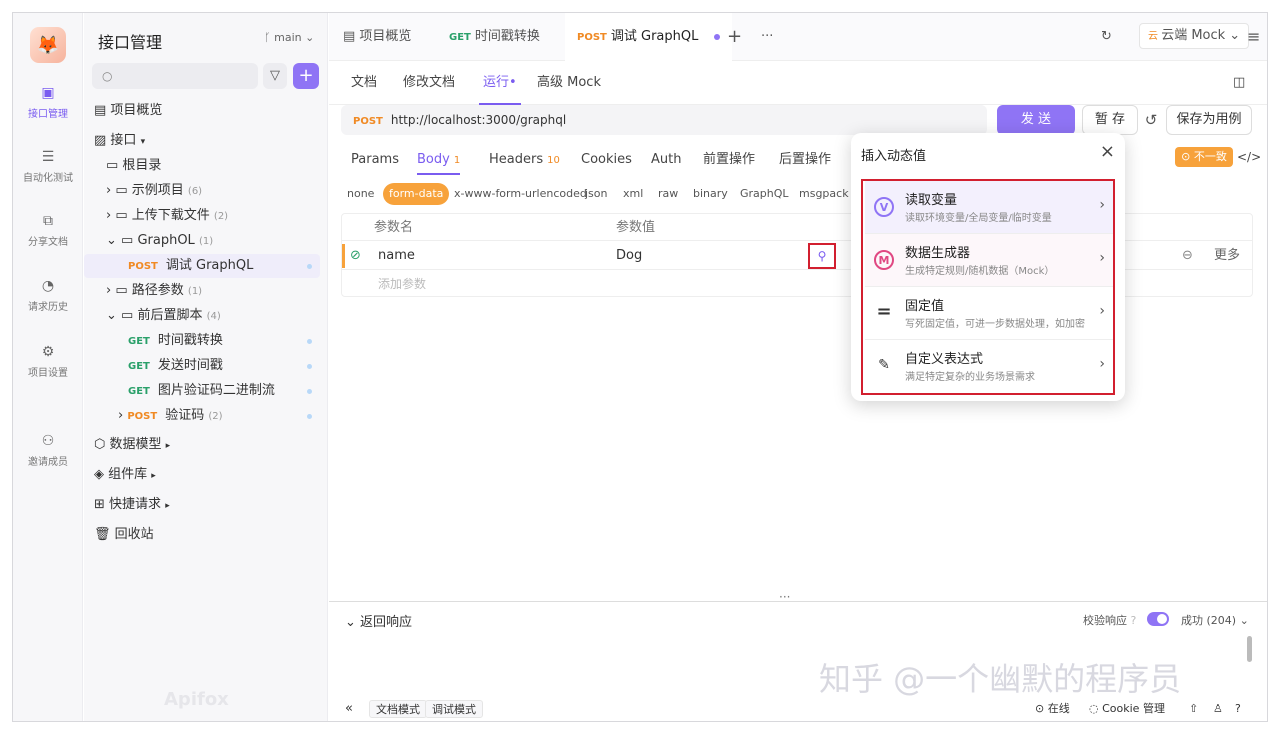 The height and width of the screenshot is (734, 1280). Describe the element at coordinates (606, 160) in the screenshot. I see `tab-cookies: Cookies` at that location.